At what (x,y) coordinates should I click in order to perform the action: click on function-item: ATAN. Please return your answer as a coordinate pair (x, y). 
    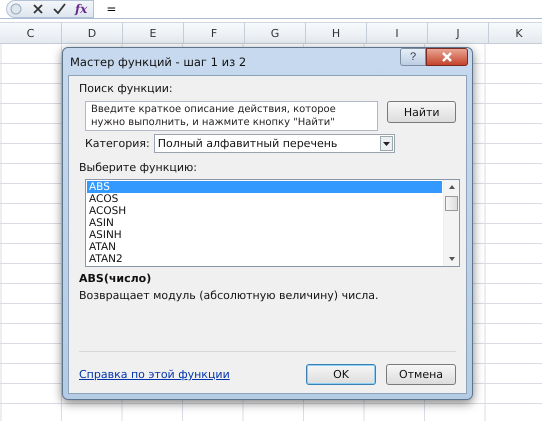
    Looking at the image, I should click on (264, 247).